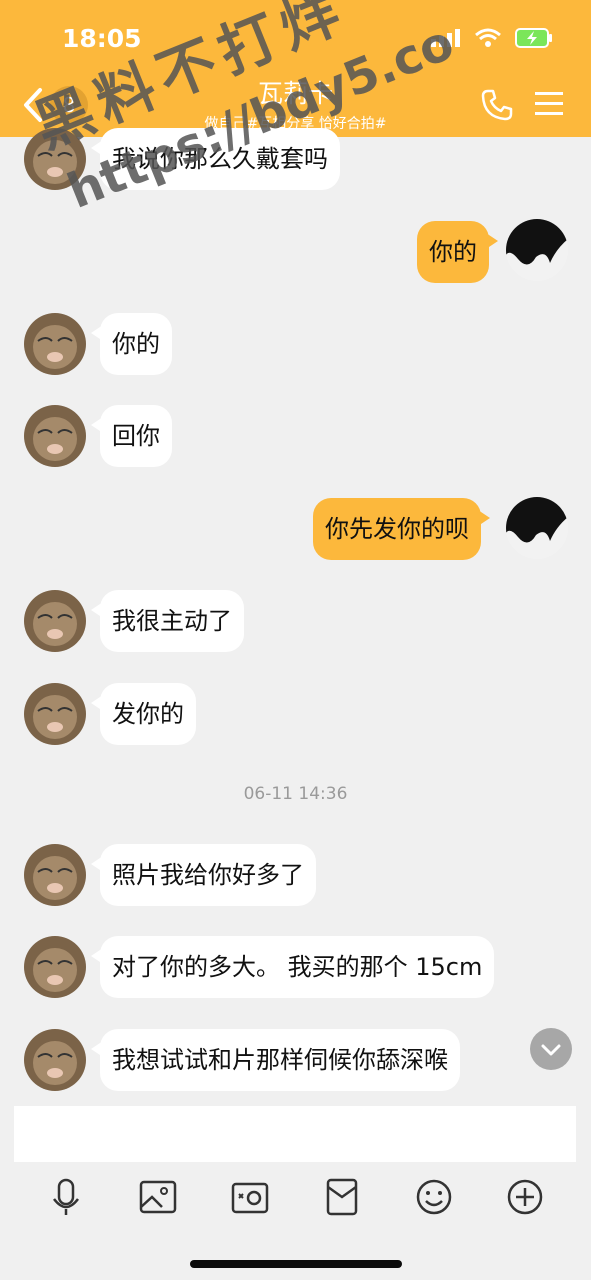 The height and width of the screenshot is (1280, 591). I want to click on plus-icon, so click(525, 1197).